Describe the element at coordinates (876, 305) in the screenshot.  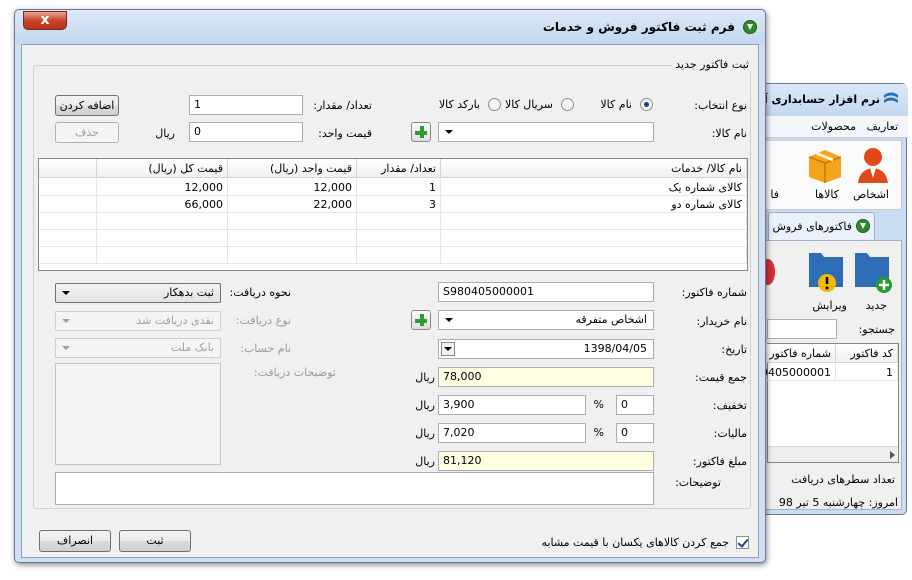
I see `new-label: جدید` at that location.